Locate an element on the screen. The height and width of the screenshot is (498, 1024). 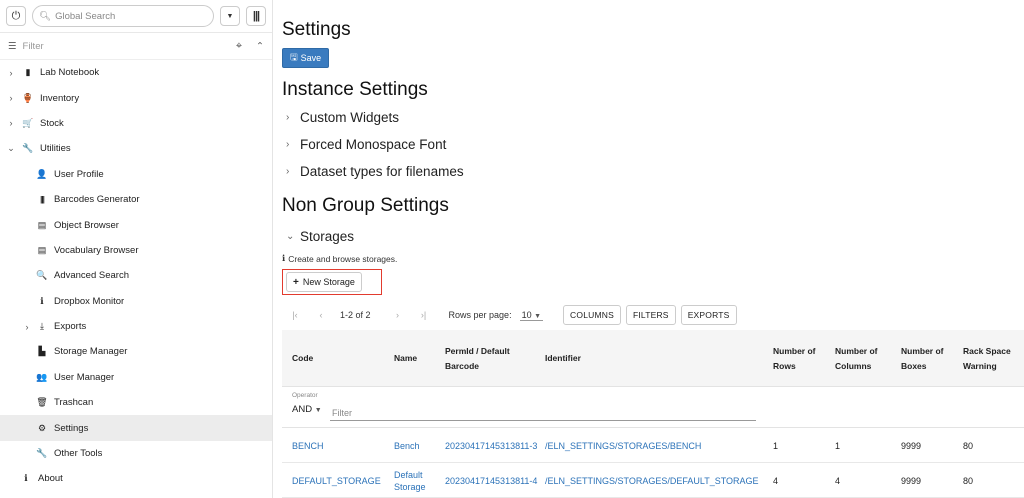
sidebar-item-object-browser: ▤ Object Browser is located at coordinates (136, 224).